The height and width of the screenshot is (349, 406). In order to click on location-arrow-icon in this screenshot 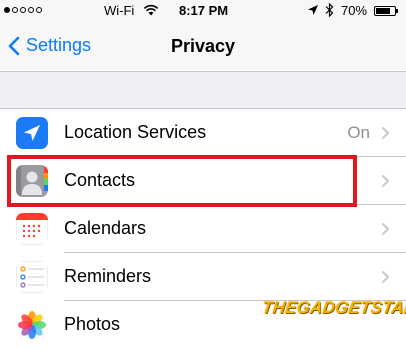, I will do `click(313, 10)`.